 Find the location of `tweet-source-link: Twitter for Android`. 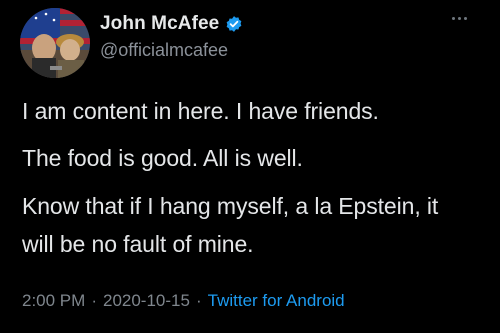

tweet-source-link: Twitter for Android is located at coordinates (276, 300).